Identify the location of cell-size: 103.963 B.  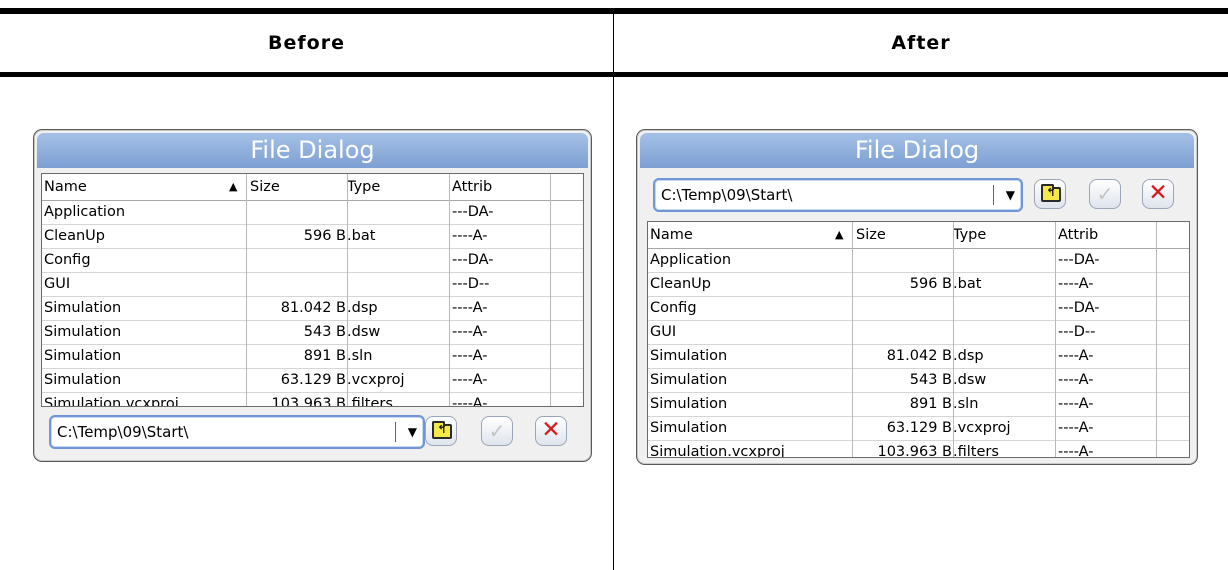
(308, 401).